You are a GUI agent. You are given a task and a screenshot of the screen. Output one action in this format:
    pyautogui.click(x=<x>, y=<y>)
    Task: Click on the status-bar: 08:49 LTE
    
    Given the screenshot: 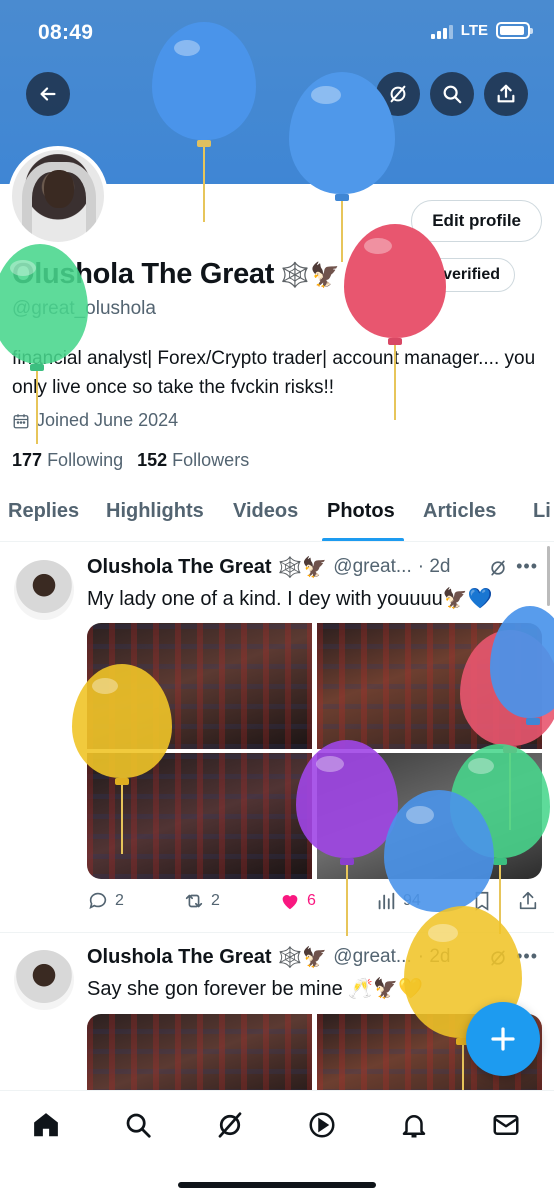 What is the action you would take?
    pyautogui.click(x=285, y=33)
    